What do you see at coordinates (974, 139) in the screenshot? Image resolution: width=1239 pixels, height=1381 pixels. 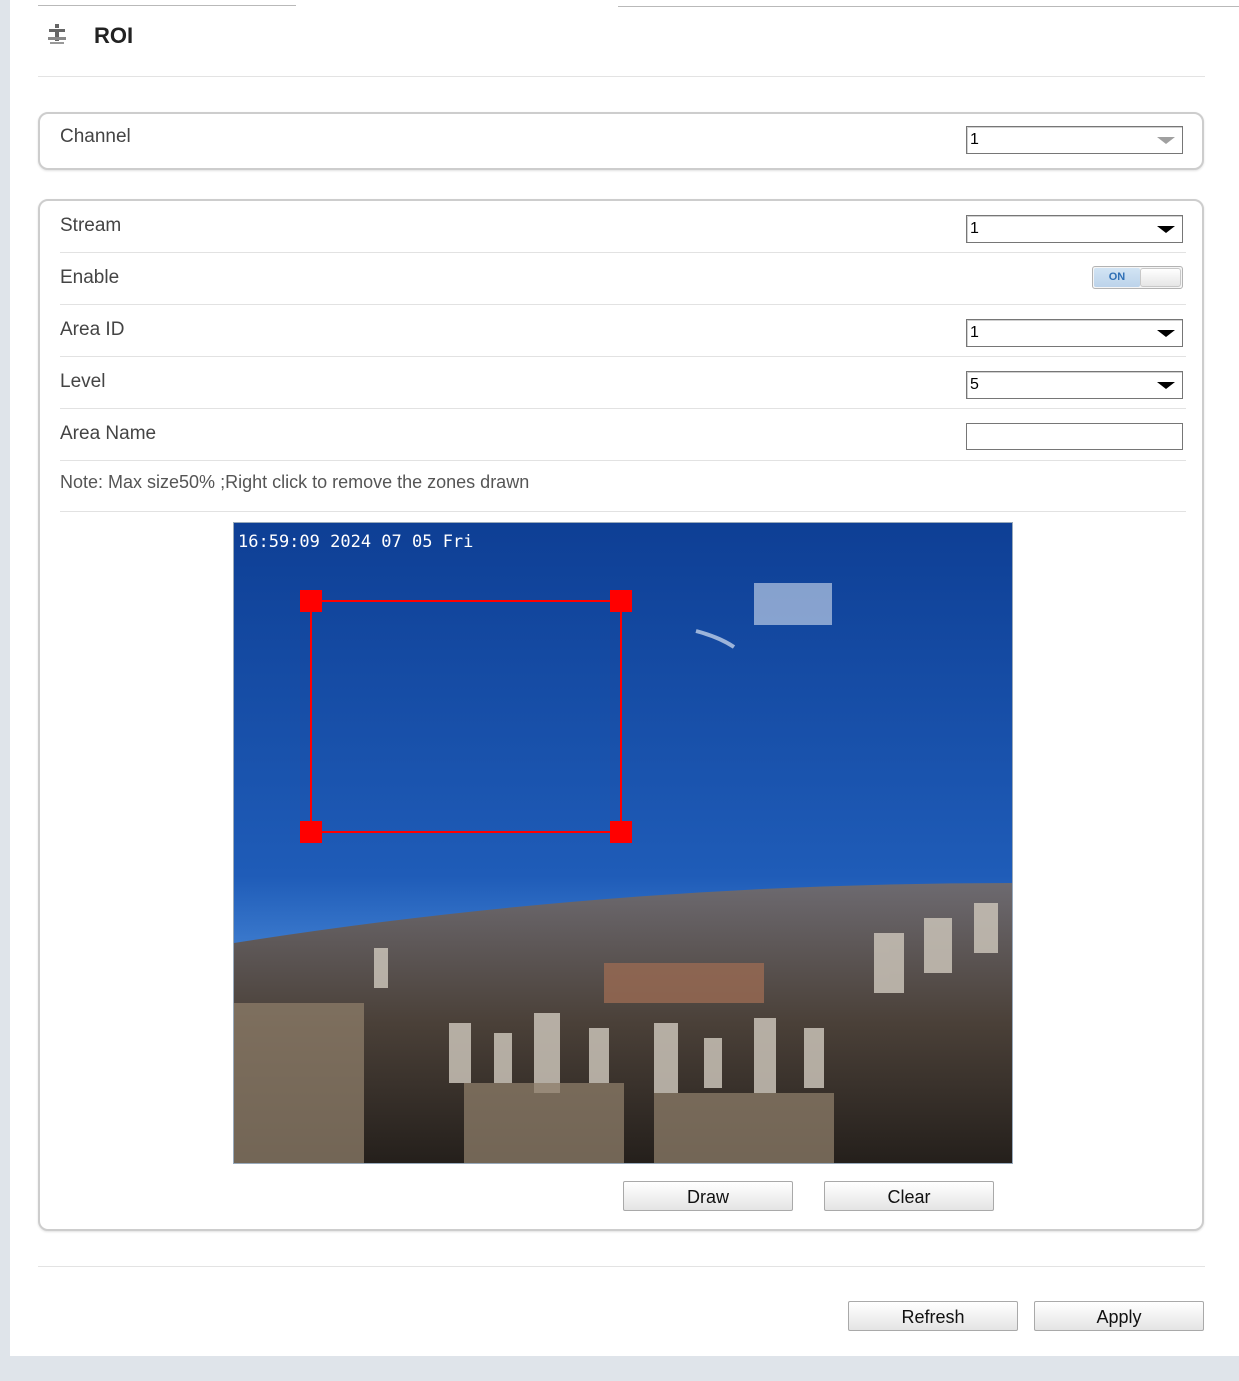 I see `channel-select-value: 1` at bounding box center [974, 139].